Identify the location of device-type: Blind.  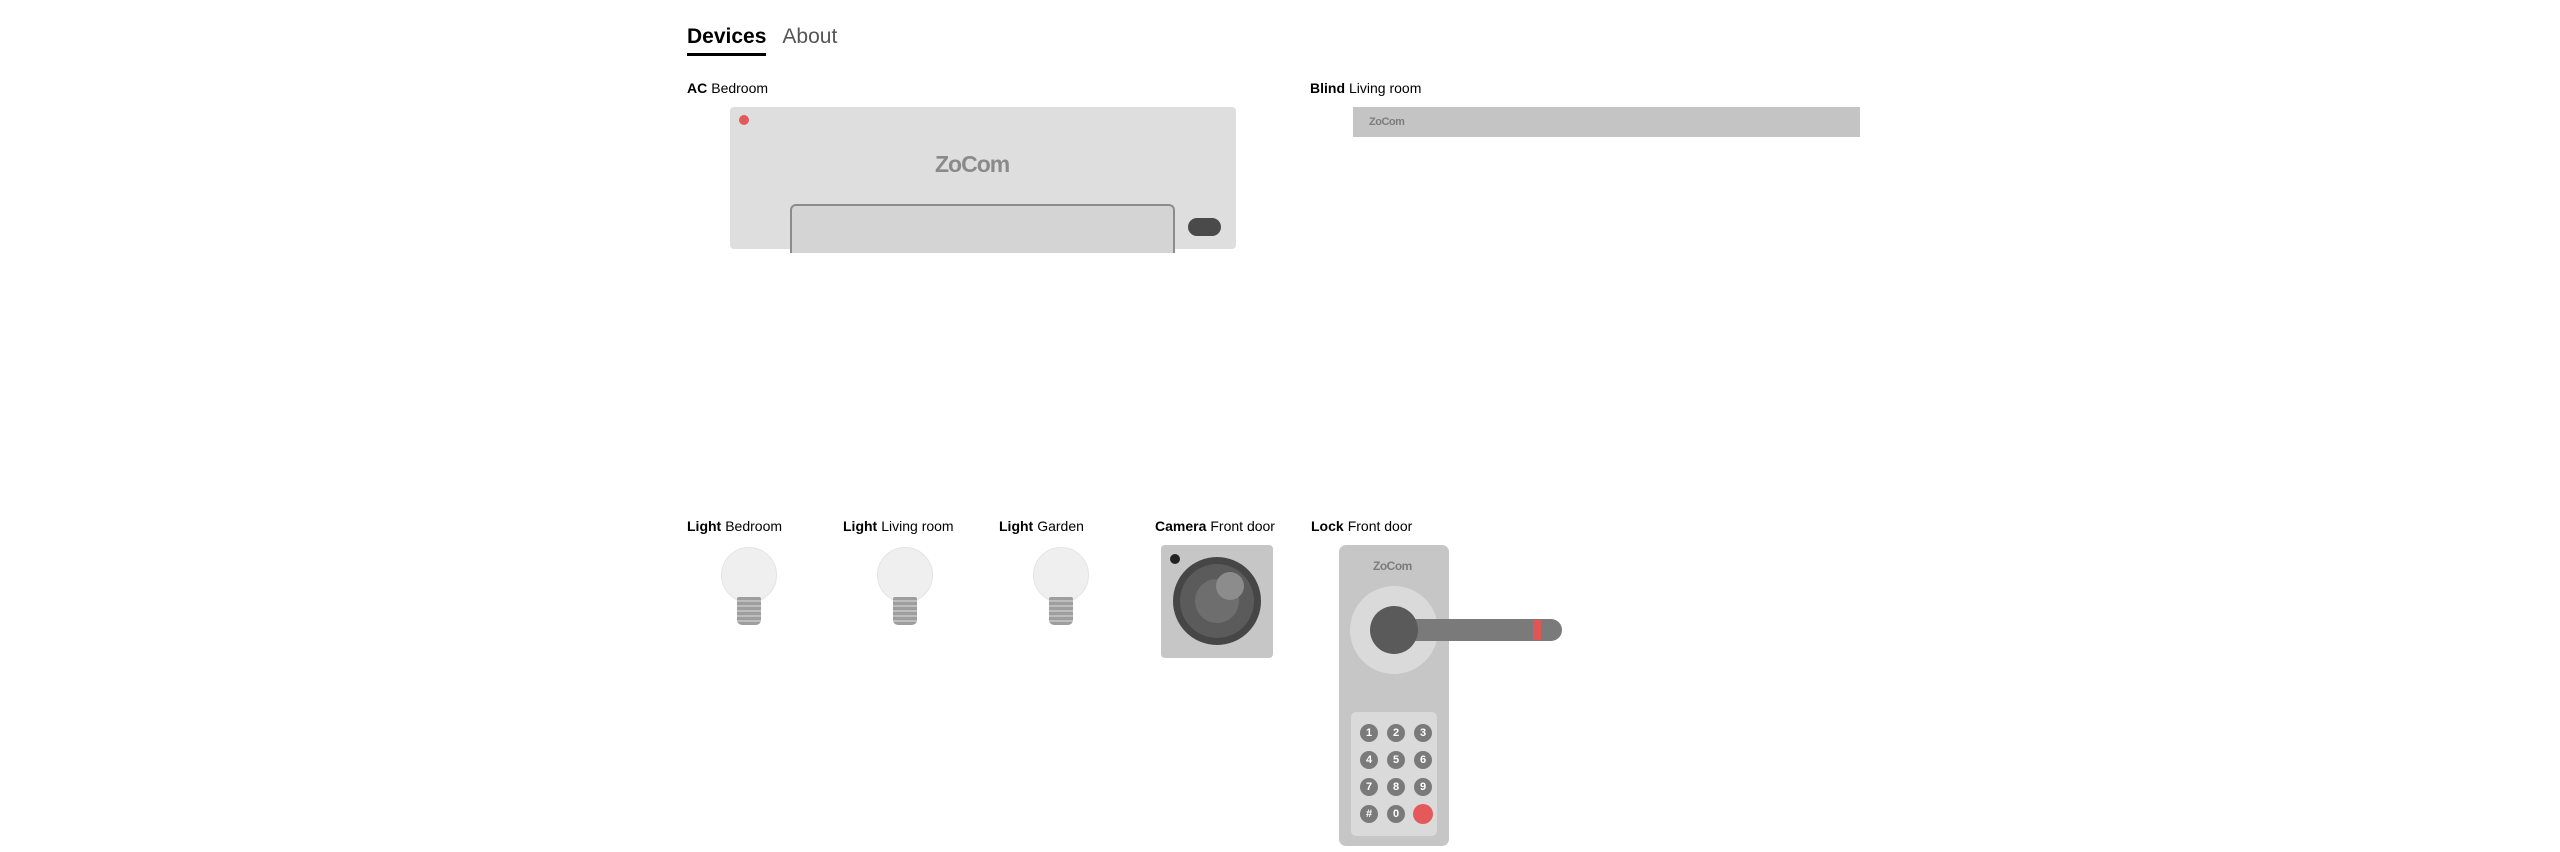
(1327, 88).